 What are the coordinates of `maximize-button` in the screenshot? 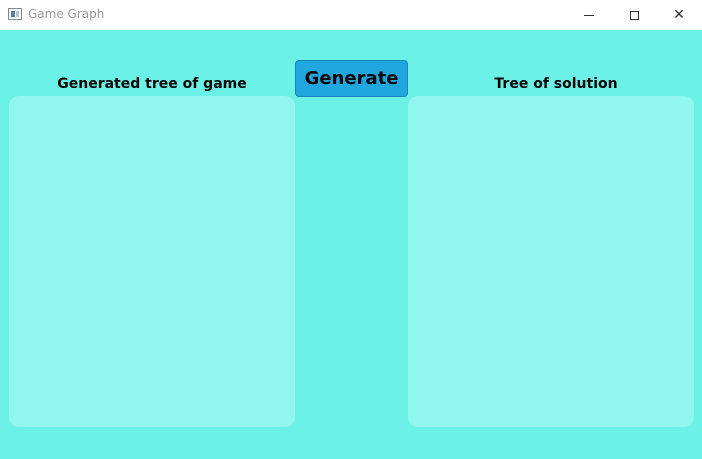 It's located at (634, 15).